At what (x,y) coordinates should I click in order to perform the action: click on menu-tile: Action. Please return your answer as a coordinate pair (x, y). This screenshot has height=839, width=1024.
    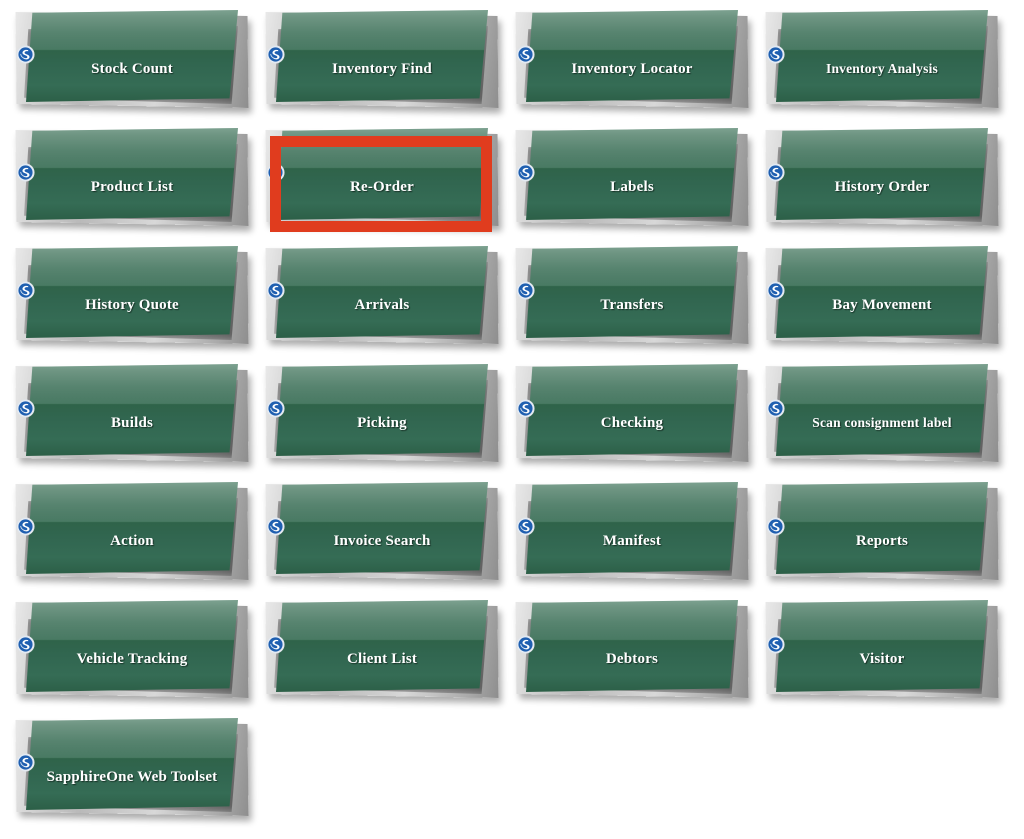
    Looking at the image, I should click on (131, 533).